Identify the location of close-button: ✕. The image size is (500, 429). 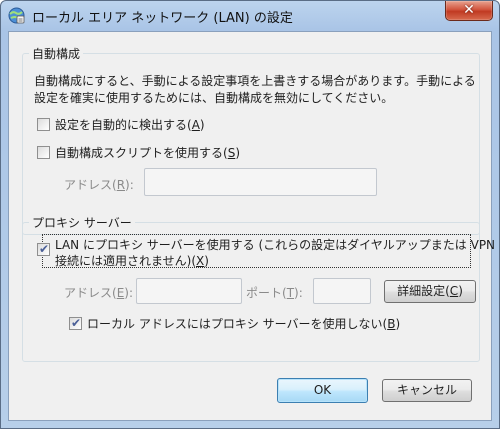
(469, 11).